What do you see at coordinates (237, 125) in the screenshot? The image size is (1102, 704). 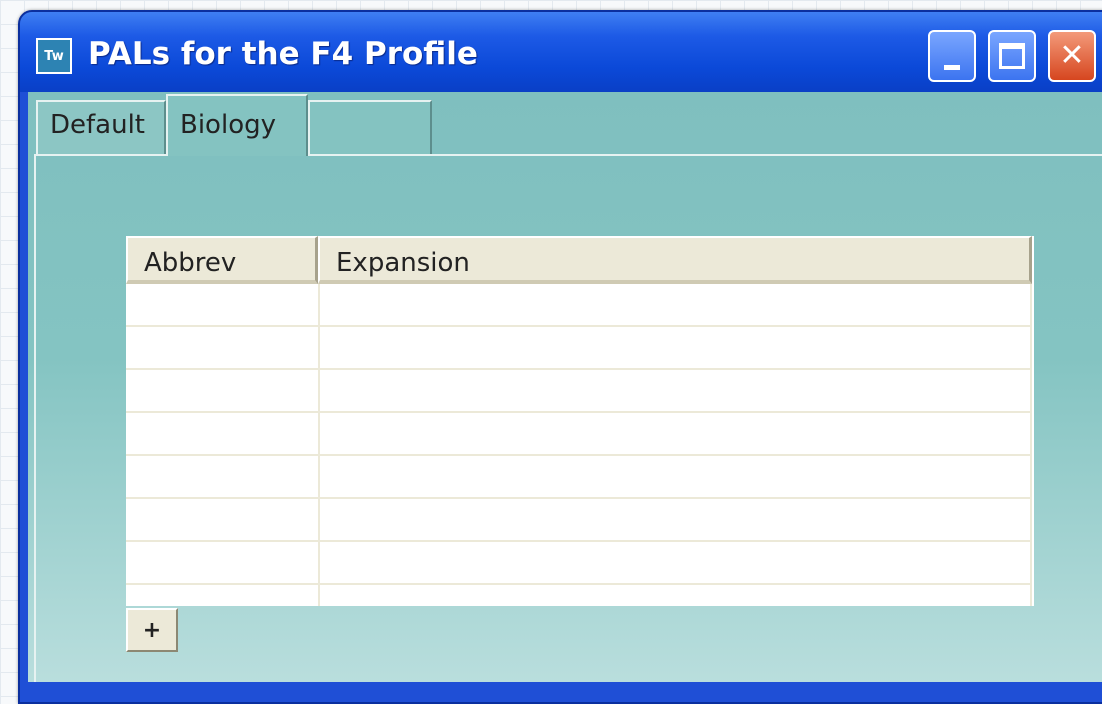 I see `tab-biology: Biology` at bounding box center [237, 125].